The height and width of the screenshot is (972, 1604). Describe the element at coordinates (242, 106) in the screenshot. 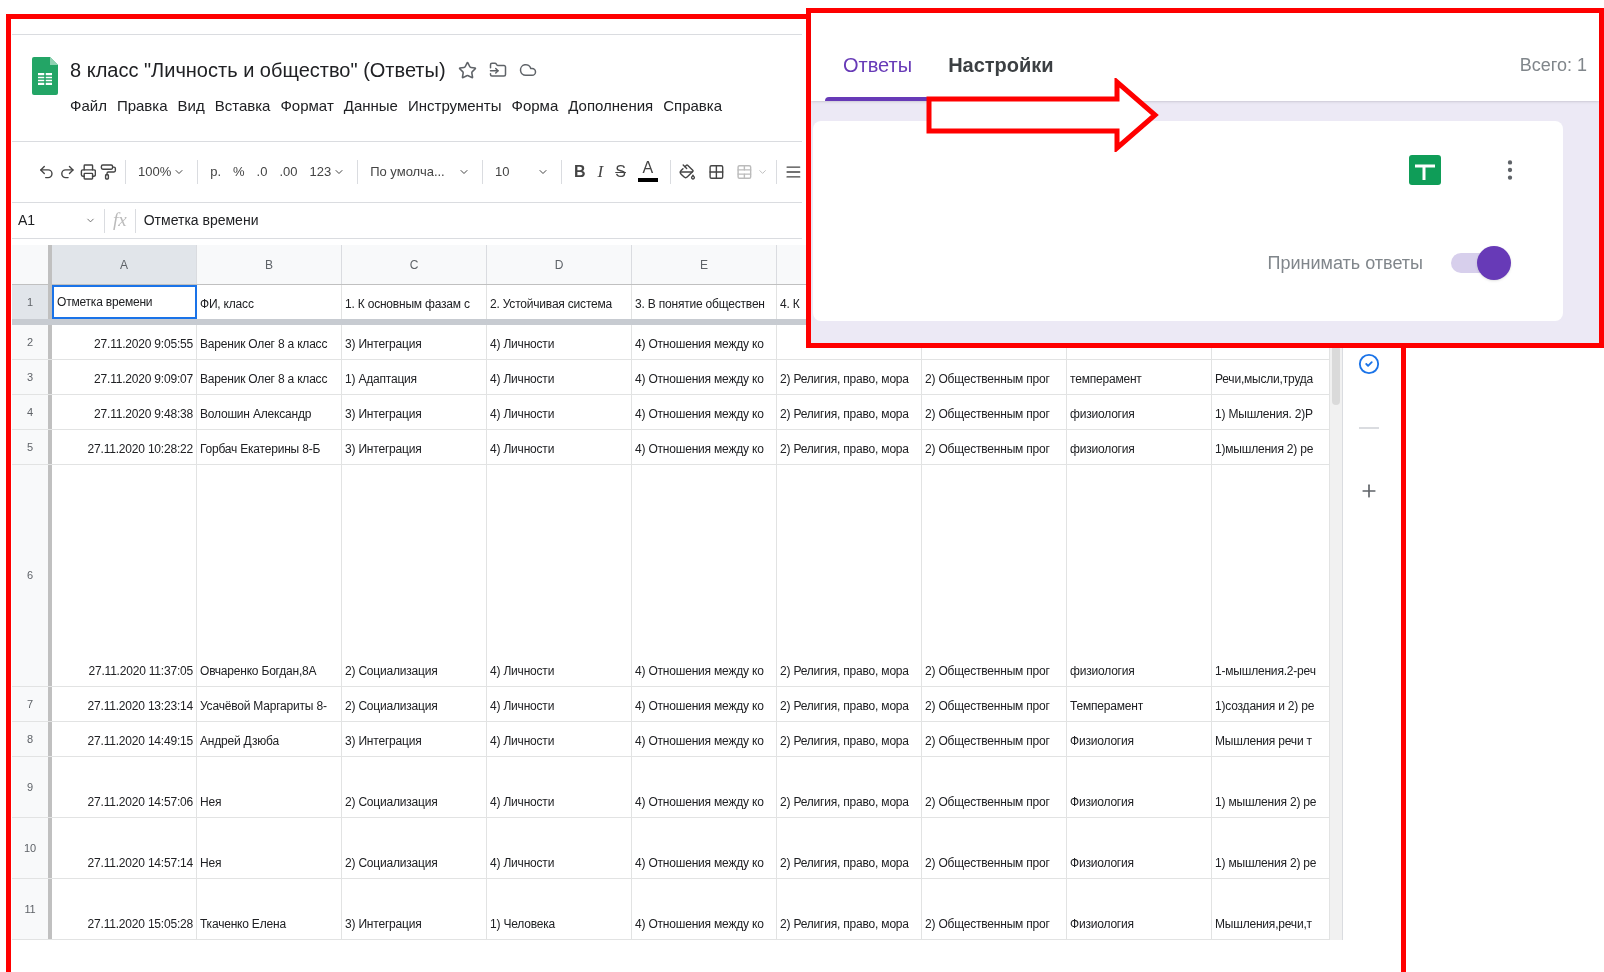

I see `menu-item: Вставка` at that location.